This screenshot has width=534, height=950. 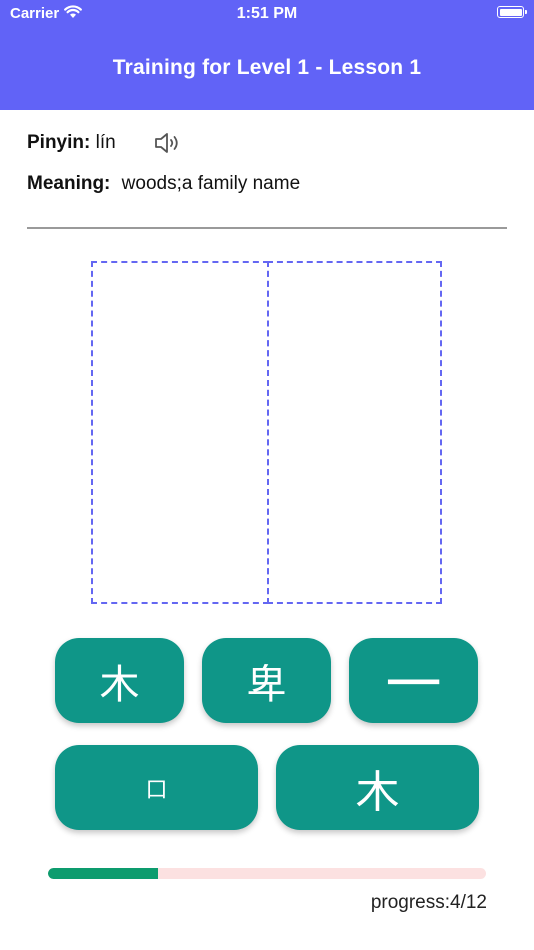 What do you see at coordinates (211, 183) in the screenshot?
I see `meaning-value: woods;a family name` at bounding box center [211, 183].